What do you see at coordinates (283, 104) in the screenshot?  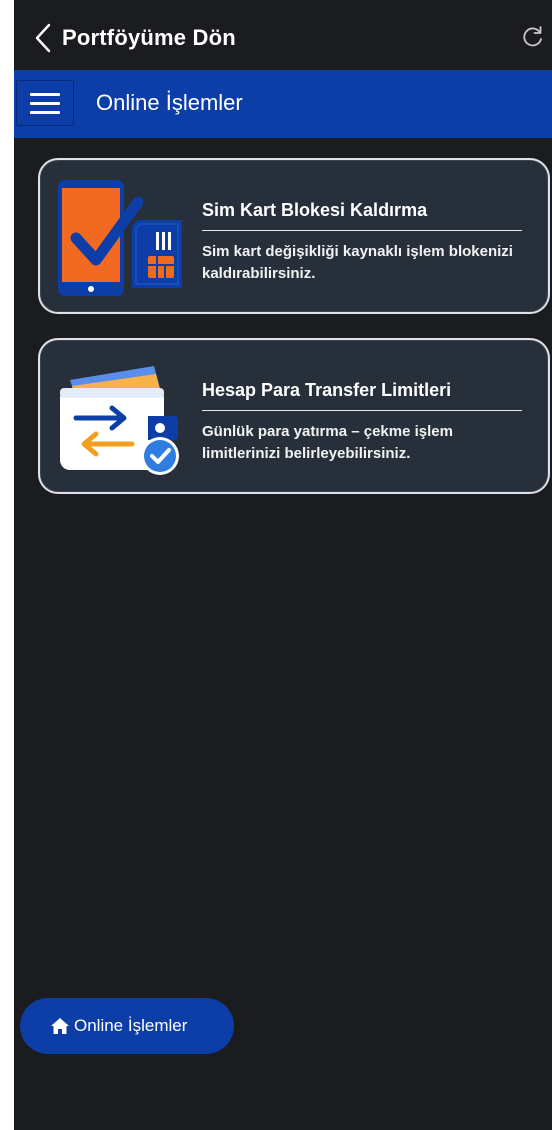 I see `nav-bar: Online İşlemler` at bounding box center [283, 104].